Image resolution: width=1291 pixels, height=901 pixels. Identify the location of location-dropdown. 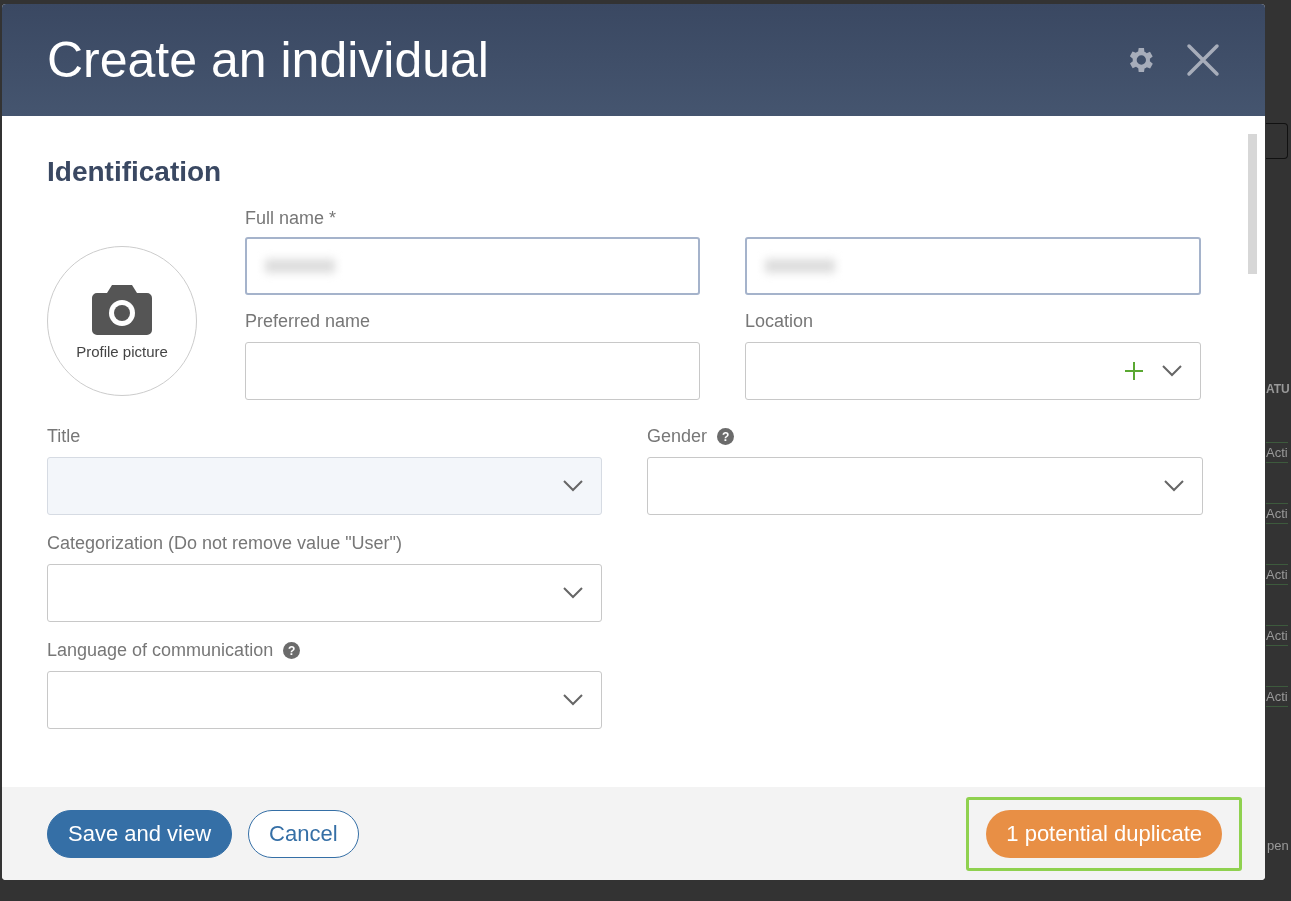
(973, 371).